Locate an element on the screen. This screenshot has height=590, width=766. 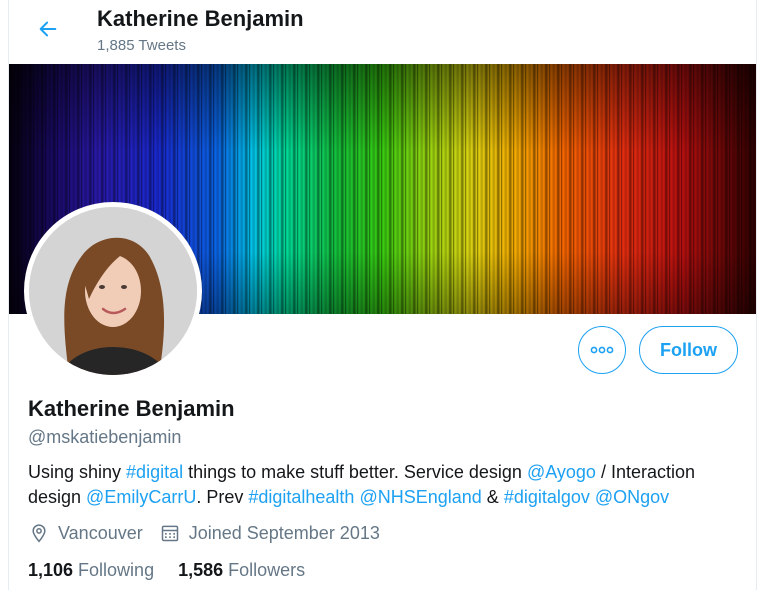
following-link: 1,106 Following is located at coordinates (91, 570).